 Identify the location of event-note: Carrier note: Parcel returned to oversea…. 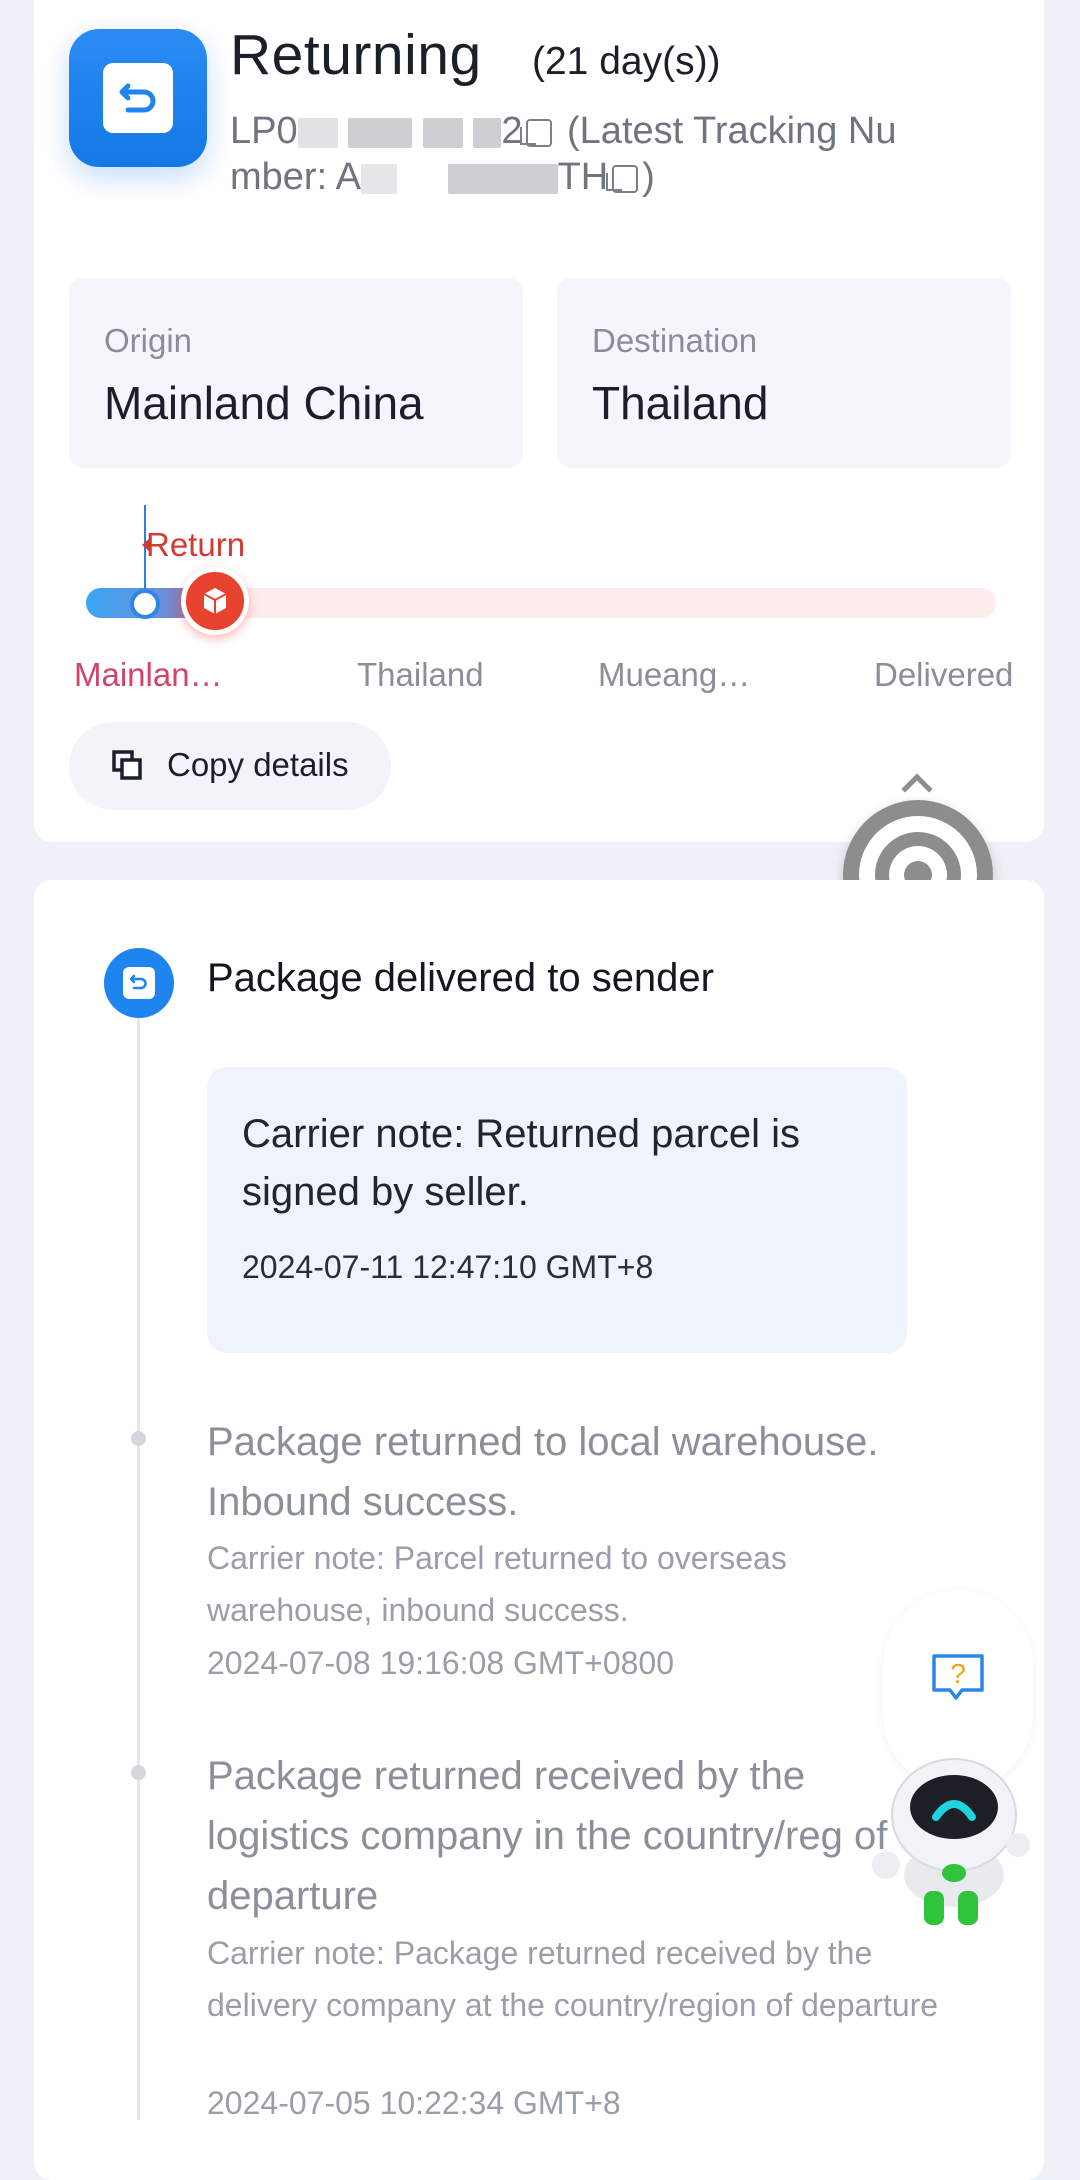
(497, 1584).